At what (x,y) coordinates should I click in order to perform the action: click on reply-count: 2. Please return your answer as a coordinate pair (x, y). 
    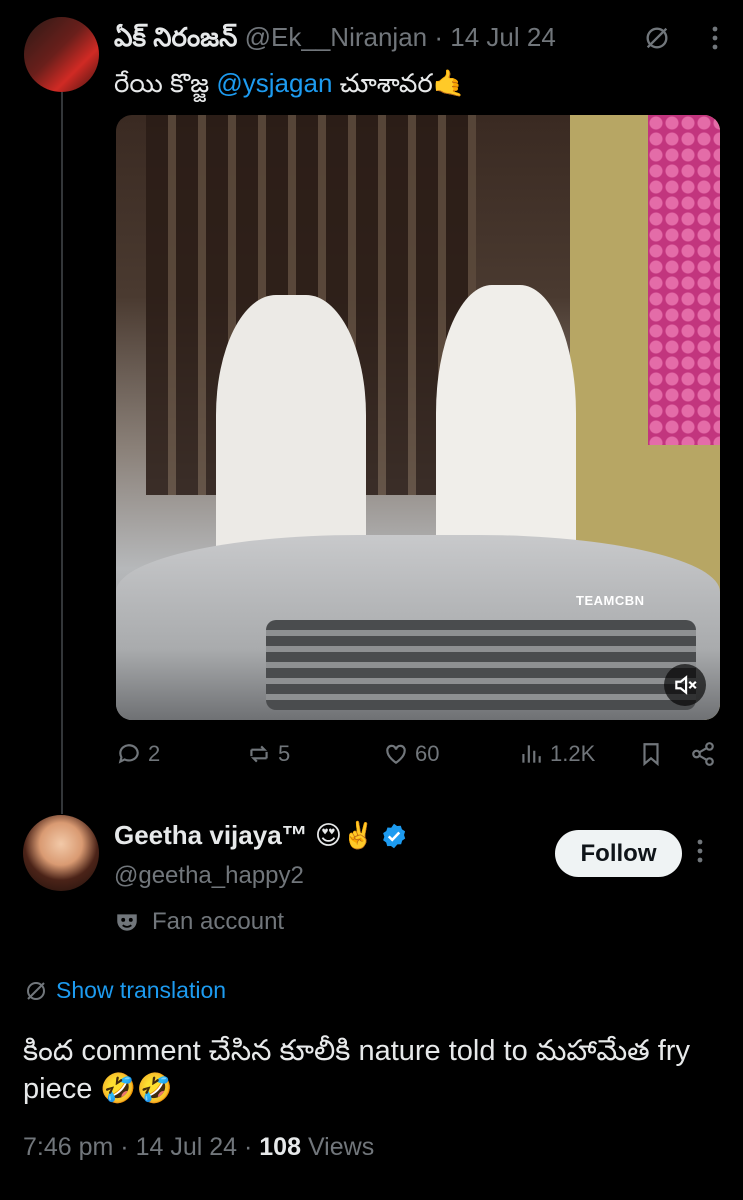
    Looking at the image, I should click on (154, 753).